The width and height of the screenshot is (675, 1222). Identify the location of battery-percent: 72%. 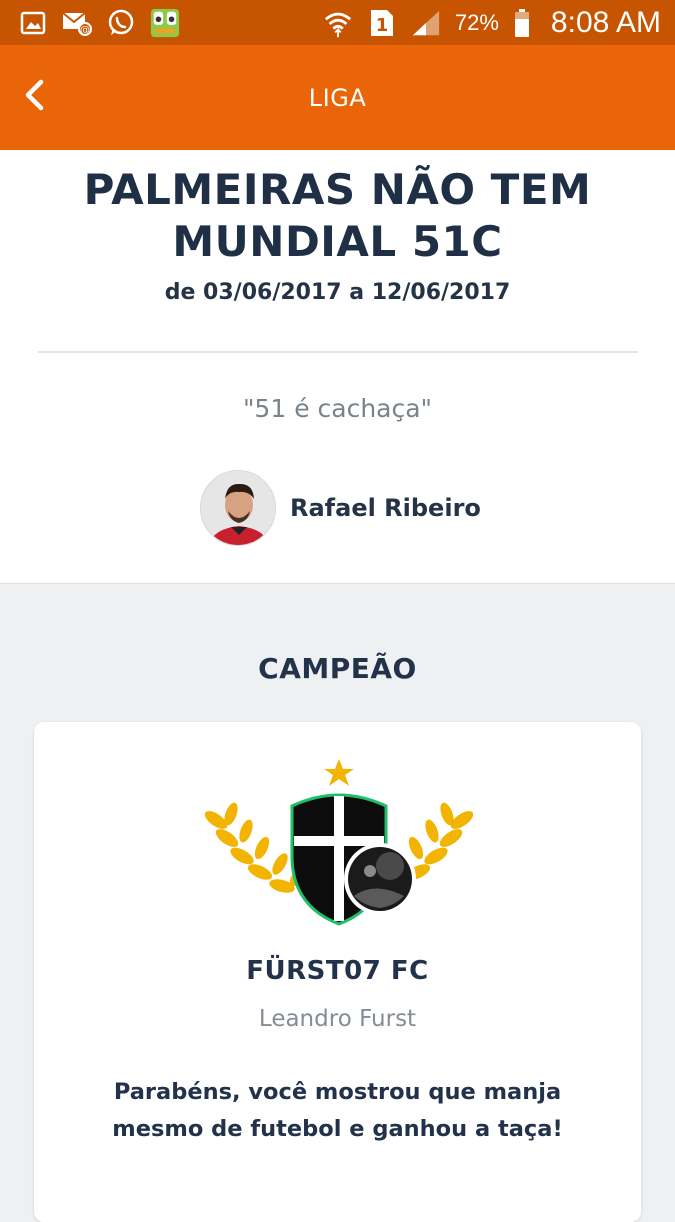
(476, 22).